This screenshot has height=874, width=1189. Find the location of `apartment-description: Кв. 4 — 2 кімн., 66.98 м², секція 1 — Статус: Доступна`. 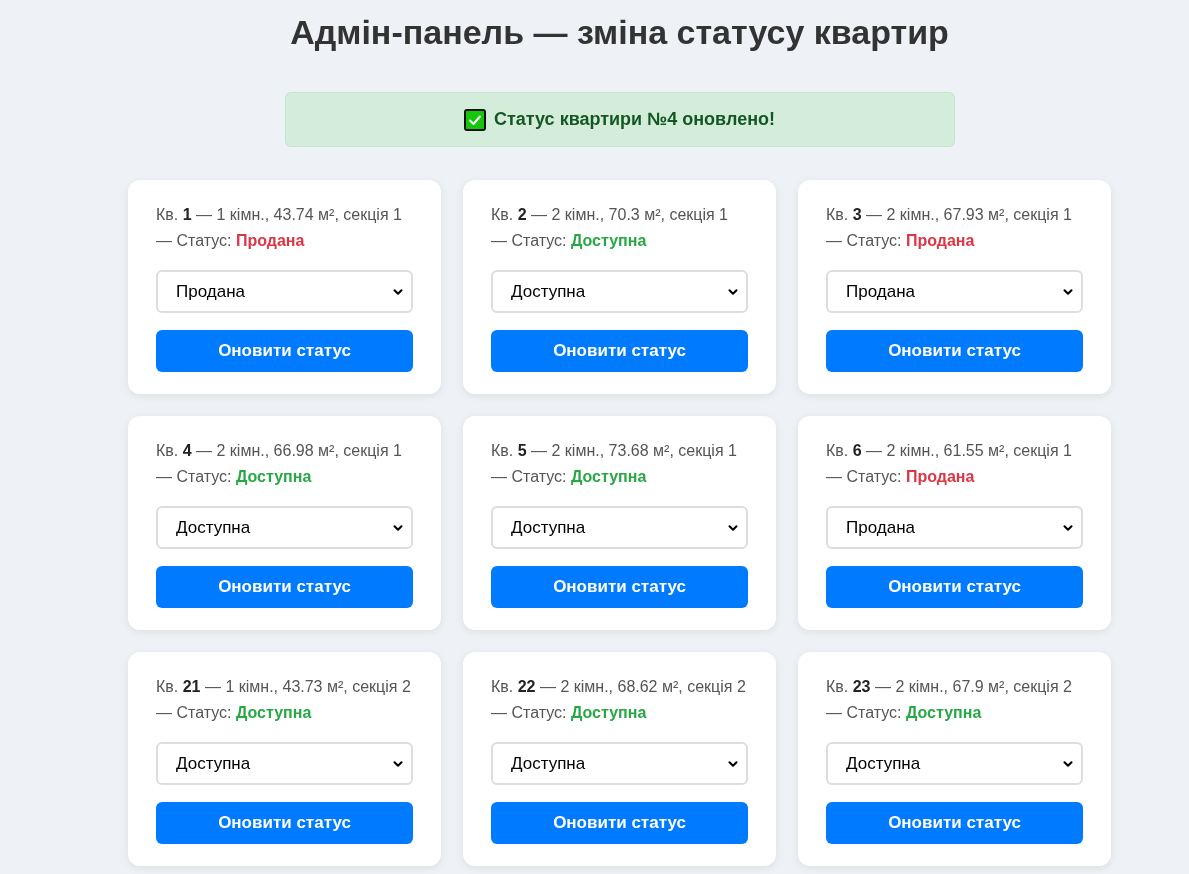

apartment-description: Кв. 4 — 2 кімн., 66.98 м², секція 1 — Статус: Доступна is located at coordinates (279, 464).